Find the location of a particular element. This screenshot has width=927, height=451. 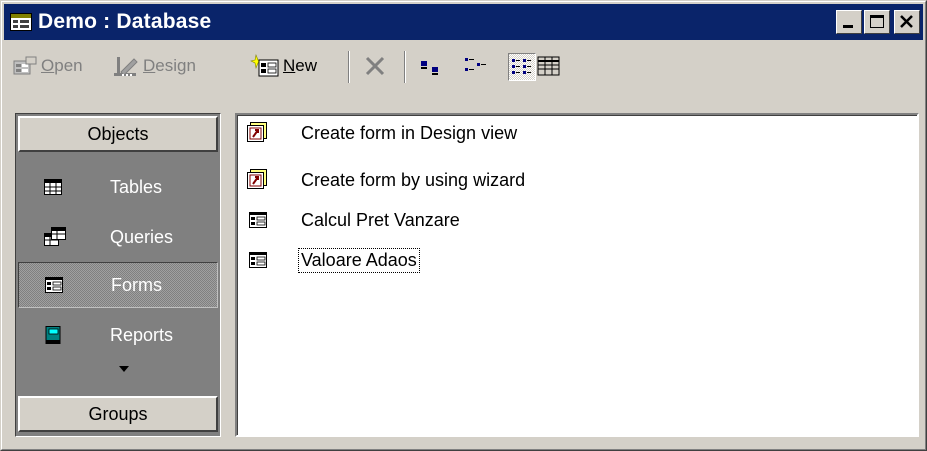

open-form-icon is located at coordinates (25, 65).